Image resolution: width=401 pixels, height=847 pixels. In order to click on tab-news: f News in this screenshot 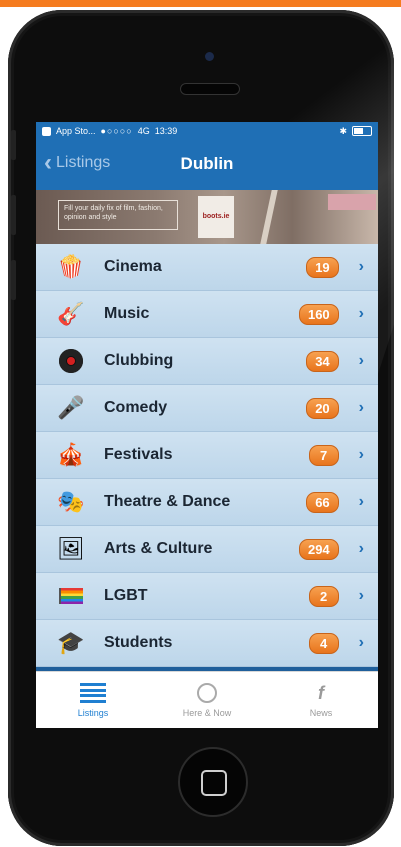, I will do `click(321, 700)`.